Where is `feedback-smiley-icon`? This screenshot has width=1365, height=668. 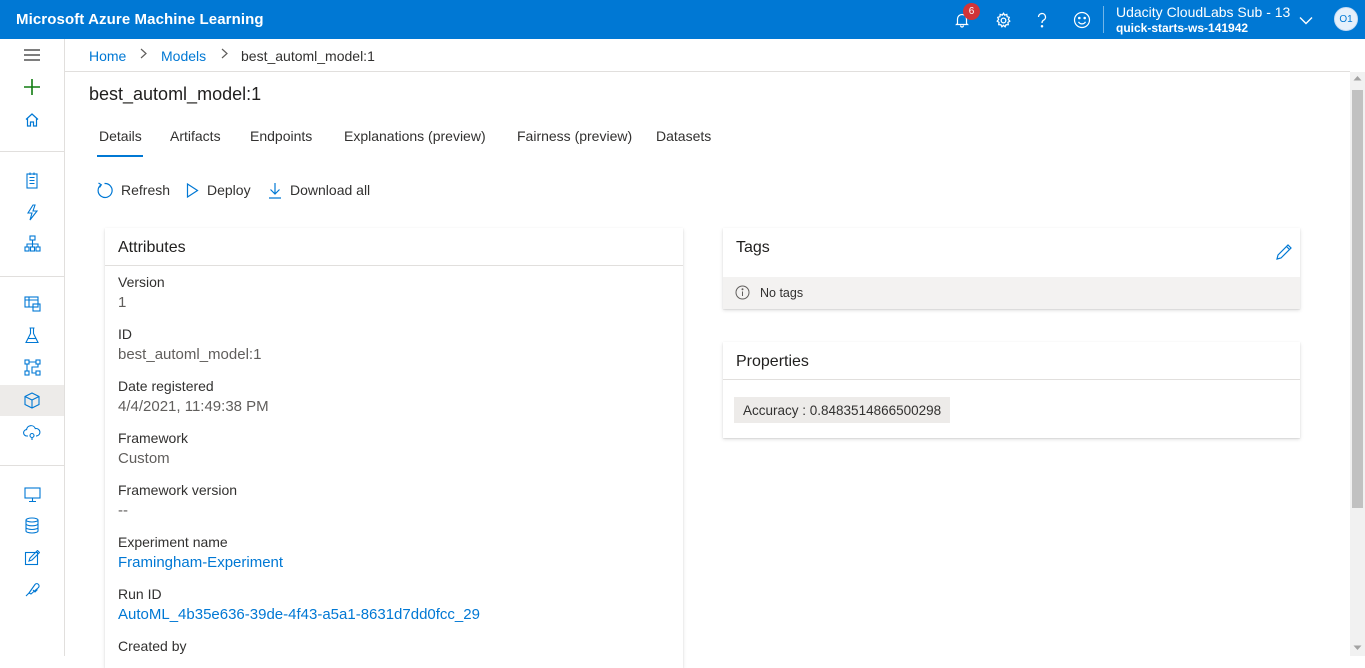
feedback-smiley-icon is located at coordinates (1082, 20).